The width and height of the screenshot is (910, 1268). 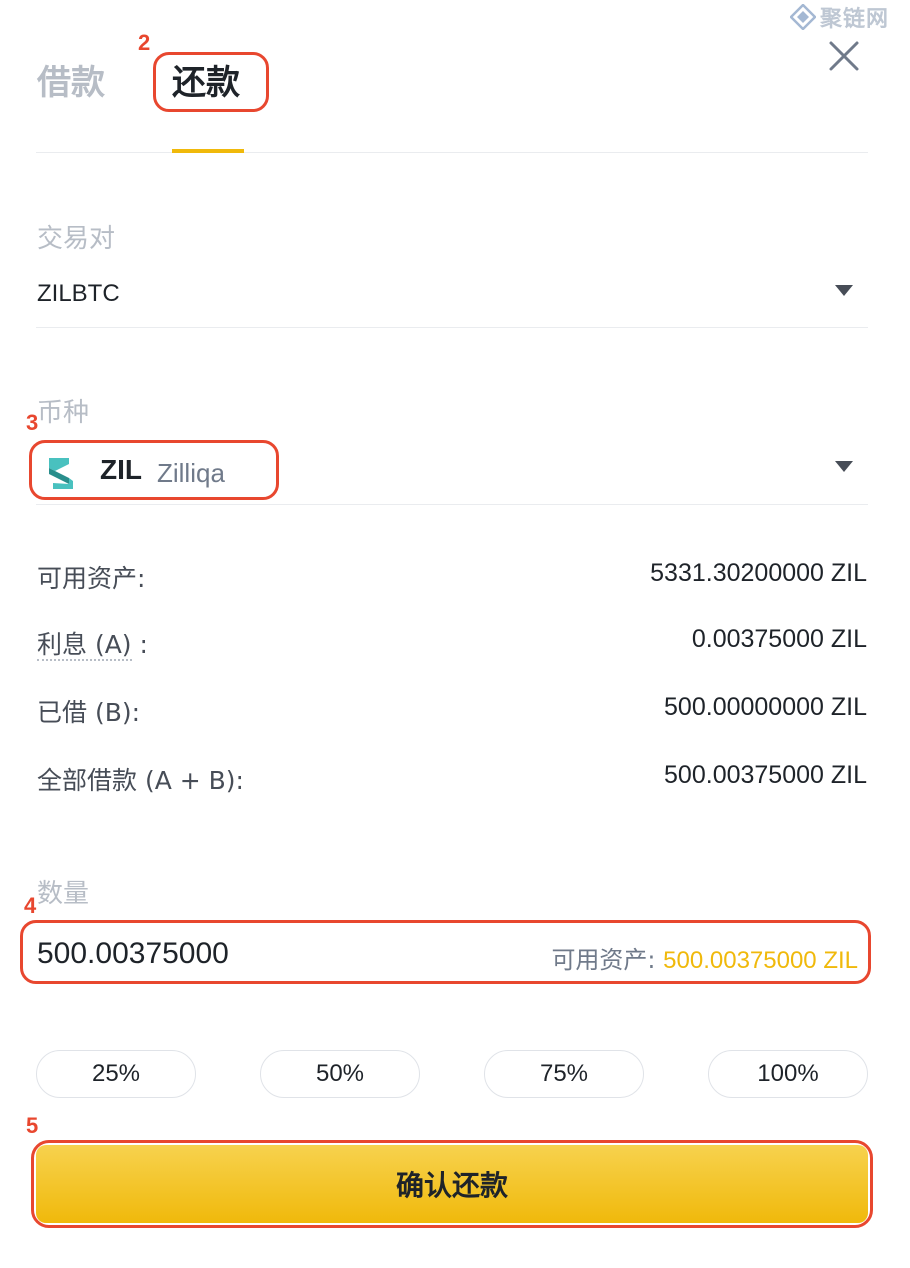 What do you see at coordinates (143, 644) in the screenshot?
I see `interest-colon: :` at bounding box center [143, 644].